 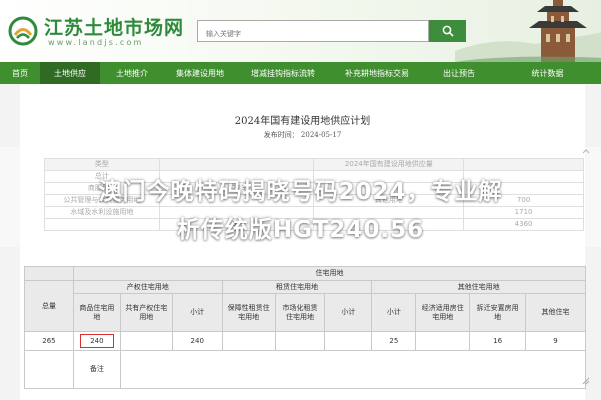 I want to click on table-row: 住宅用地, so click(x=305, y=273).